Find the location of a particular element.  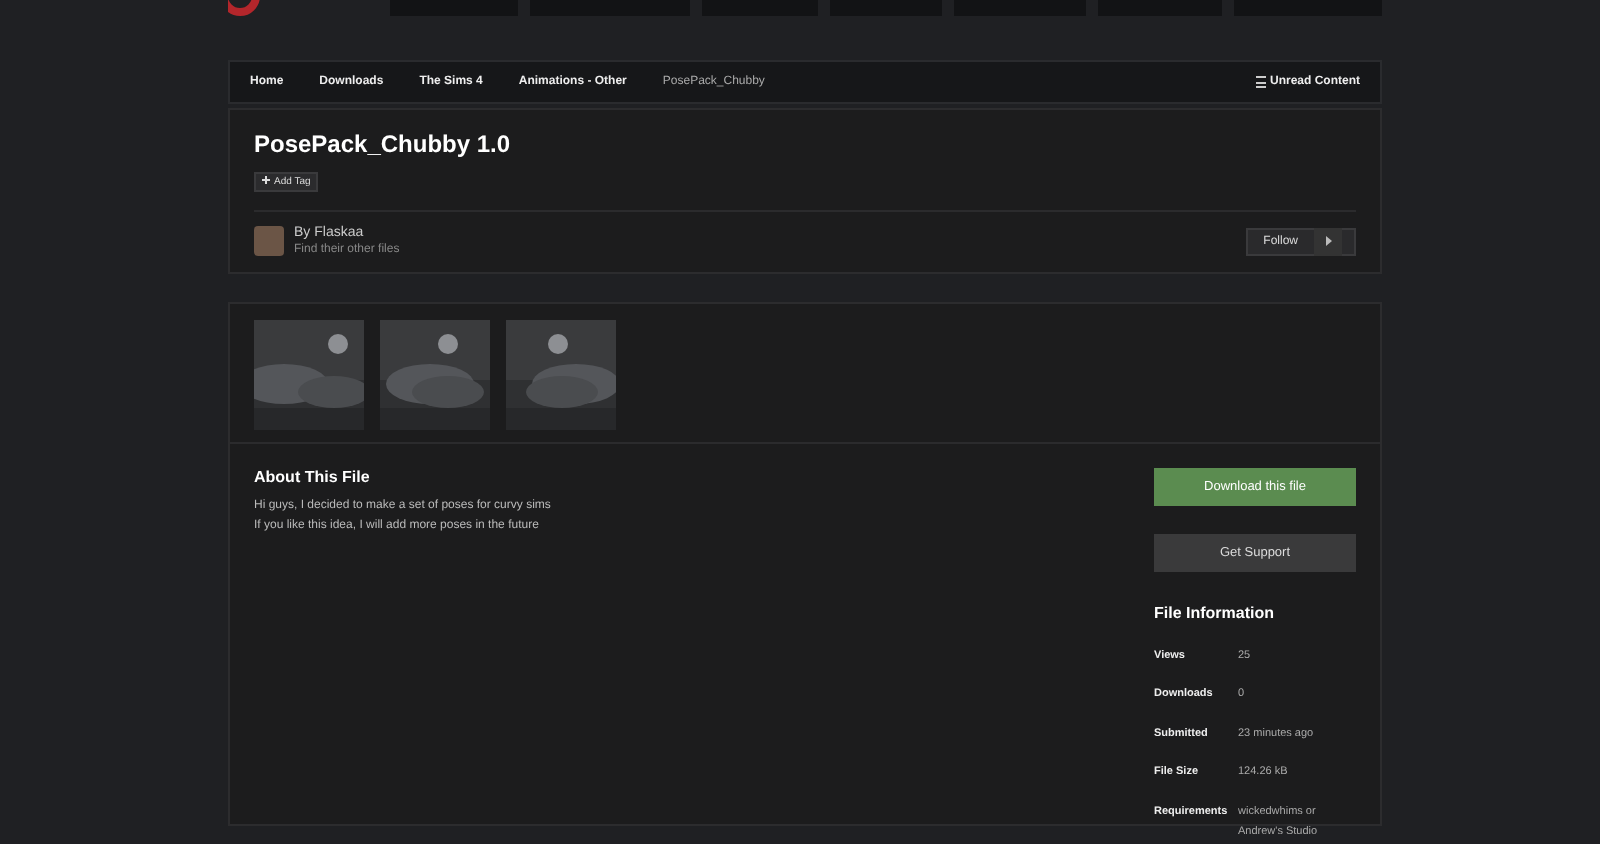

avatar is located at coordinates (269, 241).